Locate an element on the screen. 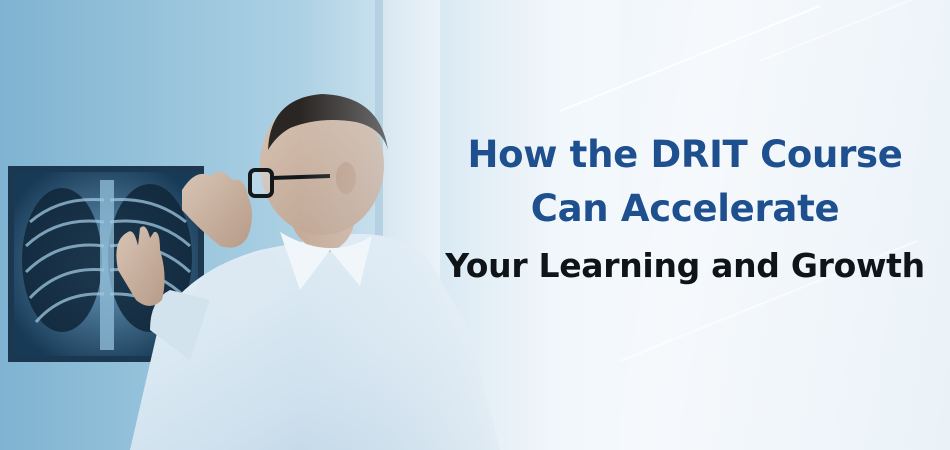  headline-line-2: Can Accelerate is located at coordinates (685, 208).